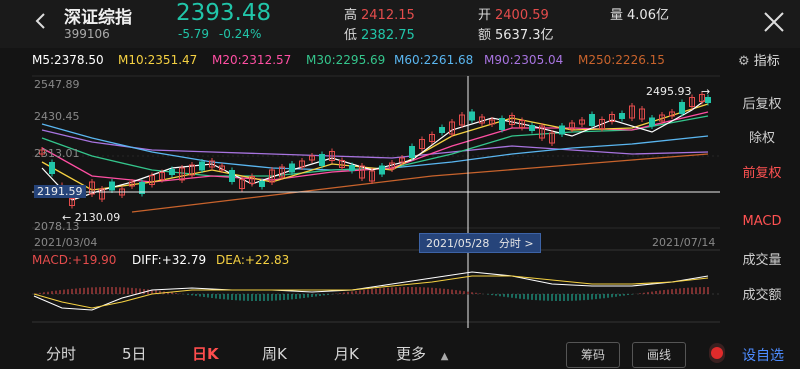 The height and width of the screenshot is (369, 800). What do you see at coordinates (61, 353) in the screenshot?
I see `tab-intraday: 分时` at bounding box center [61, 353].